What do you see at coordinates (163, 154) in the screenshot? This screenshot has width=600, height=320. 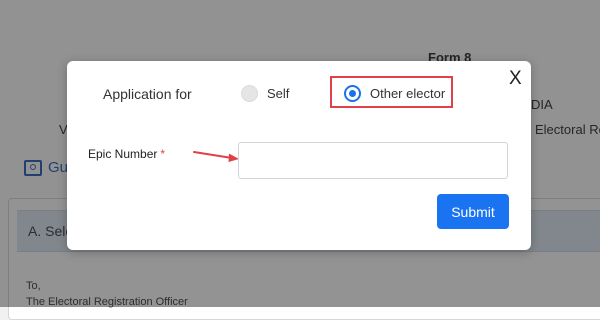 I see `required-marker: *` at bounding box center [163, 154].